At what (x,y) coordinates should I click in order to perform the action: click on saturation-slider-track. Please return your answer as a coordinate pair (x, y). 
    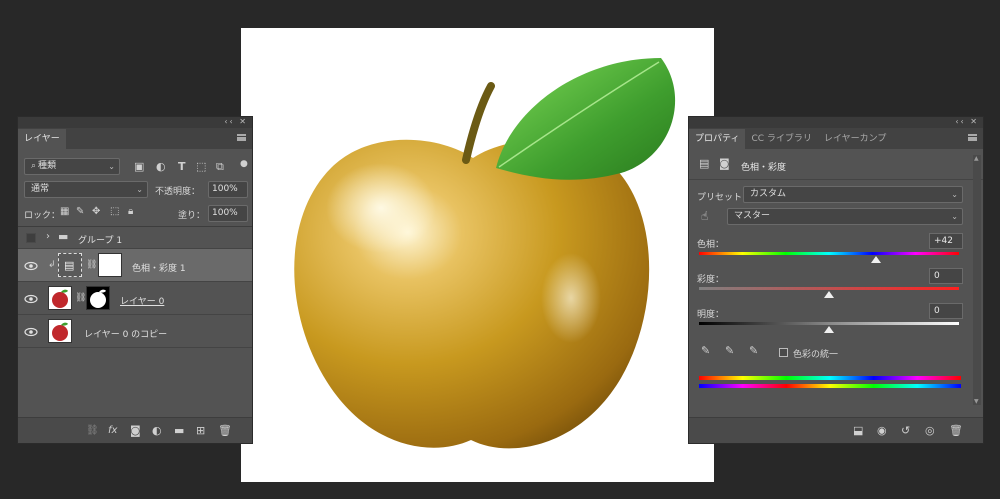
    Looking at the image, I should click on (829, 288).